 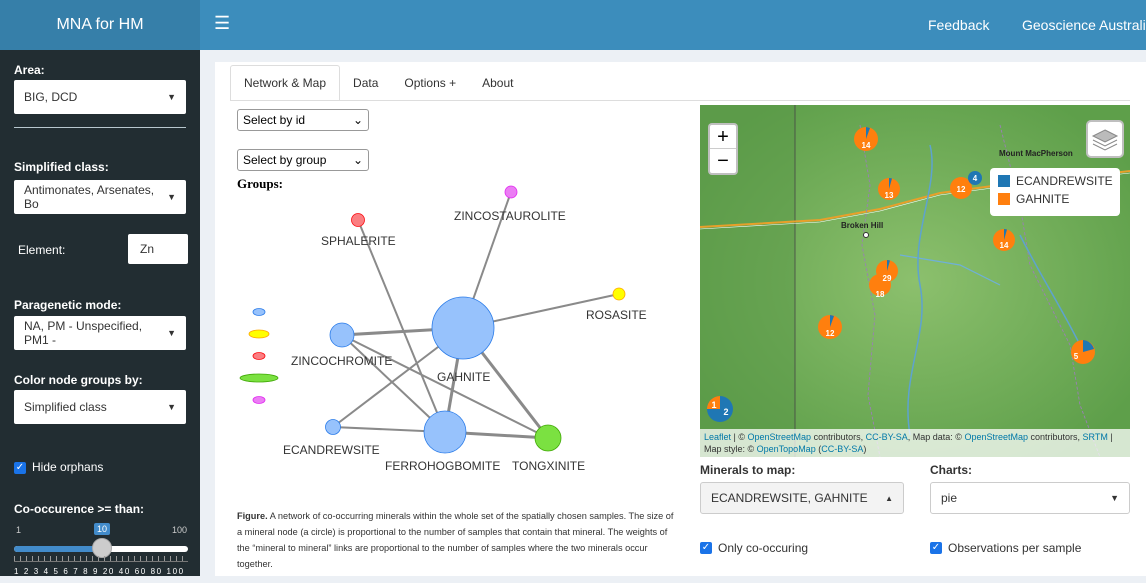 I want to click on node-ferrohogbomite, so click(x=445, y=432).